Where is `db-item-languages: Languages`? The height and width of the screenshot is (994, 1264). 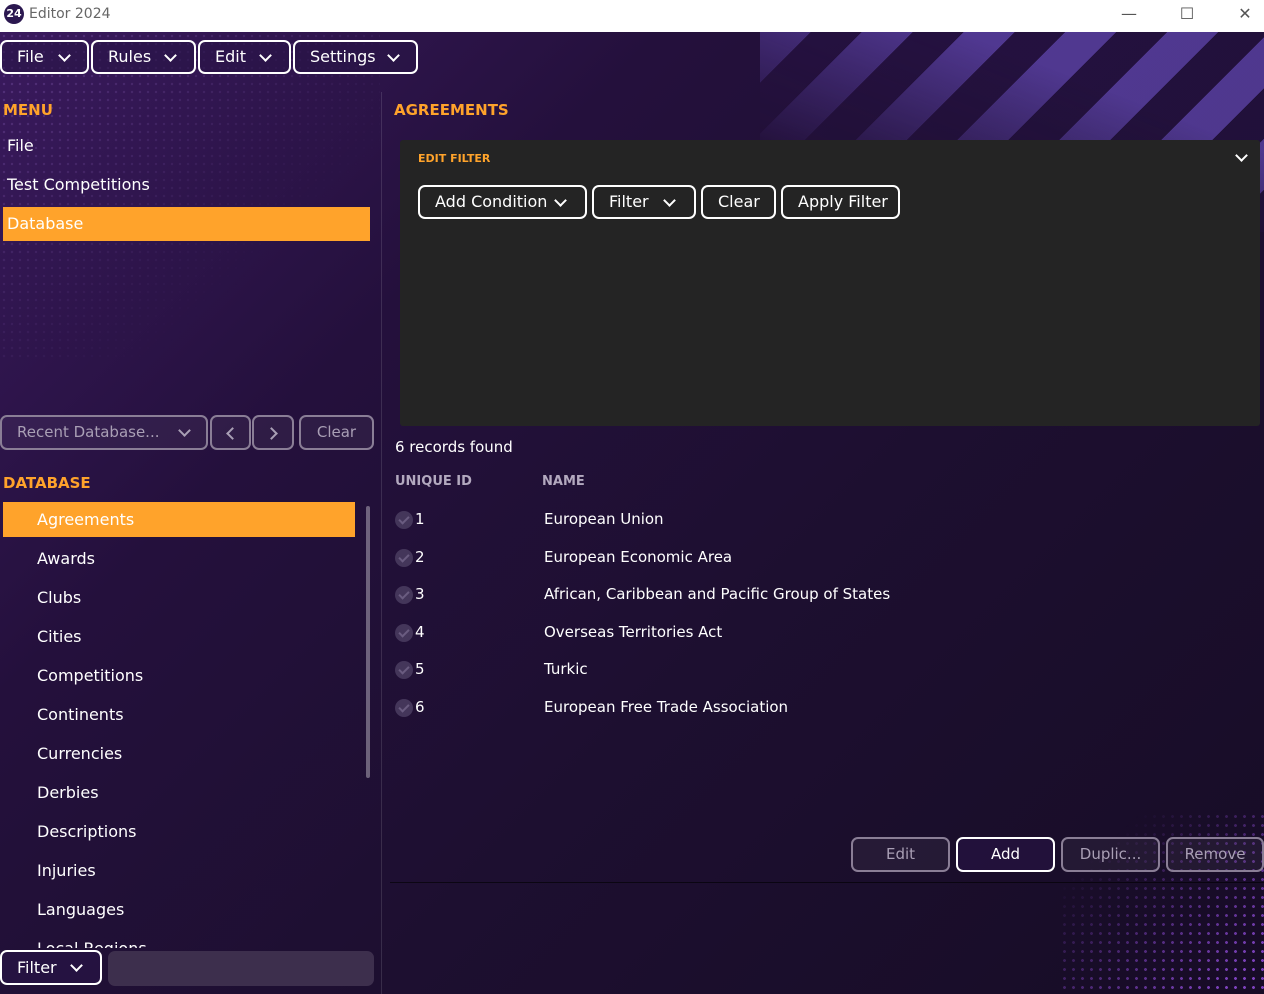 db-item-languages: Languages is located at coordinates (179, 909).